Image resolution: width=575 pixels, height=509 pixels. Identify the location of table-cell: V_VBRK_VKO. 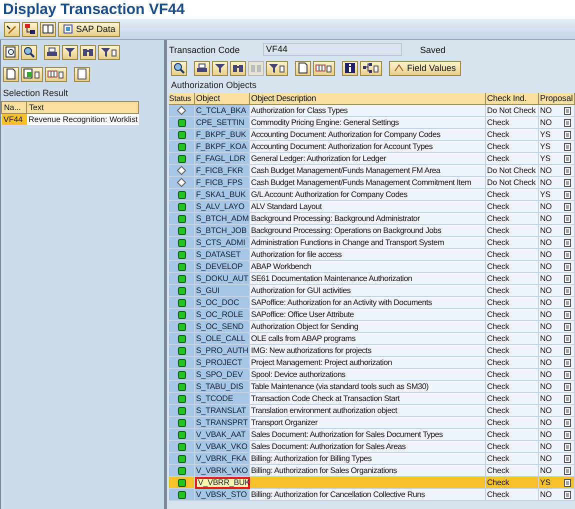
(222, 471).